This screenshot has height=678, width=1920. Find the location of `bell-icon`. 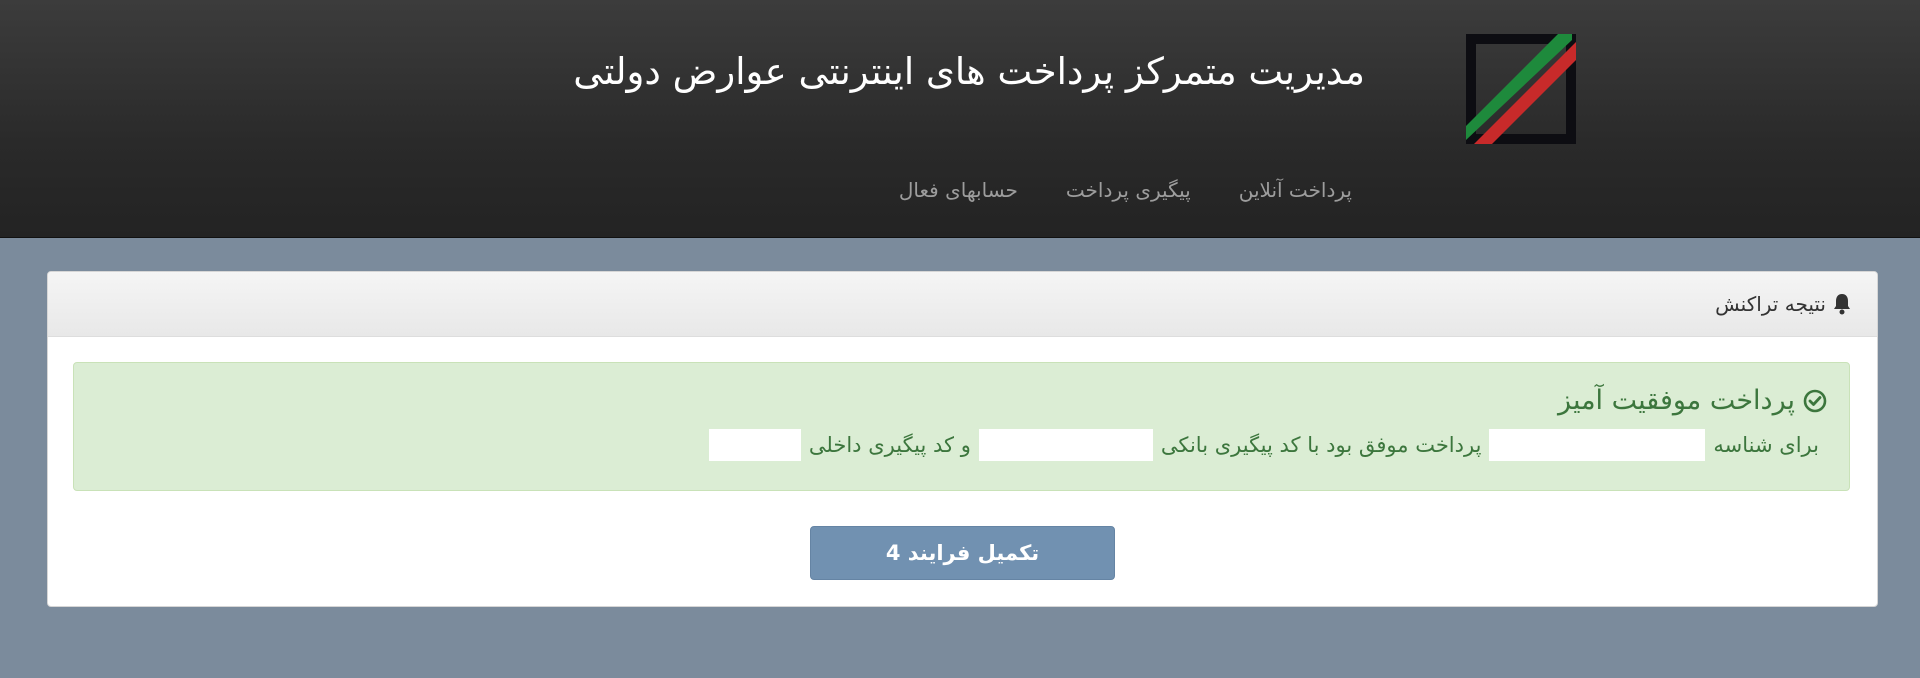

bell-icon is located at coordinates (1842, 304).